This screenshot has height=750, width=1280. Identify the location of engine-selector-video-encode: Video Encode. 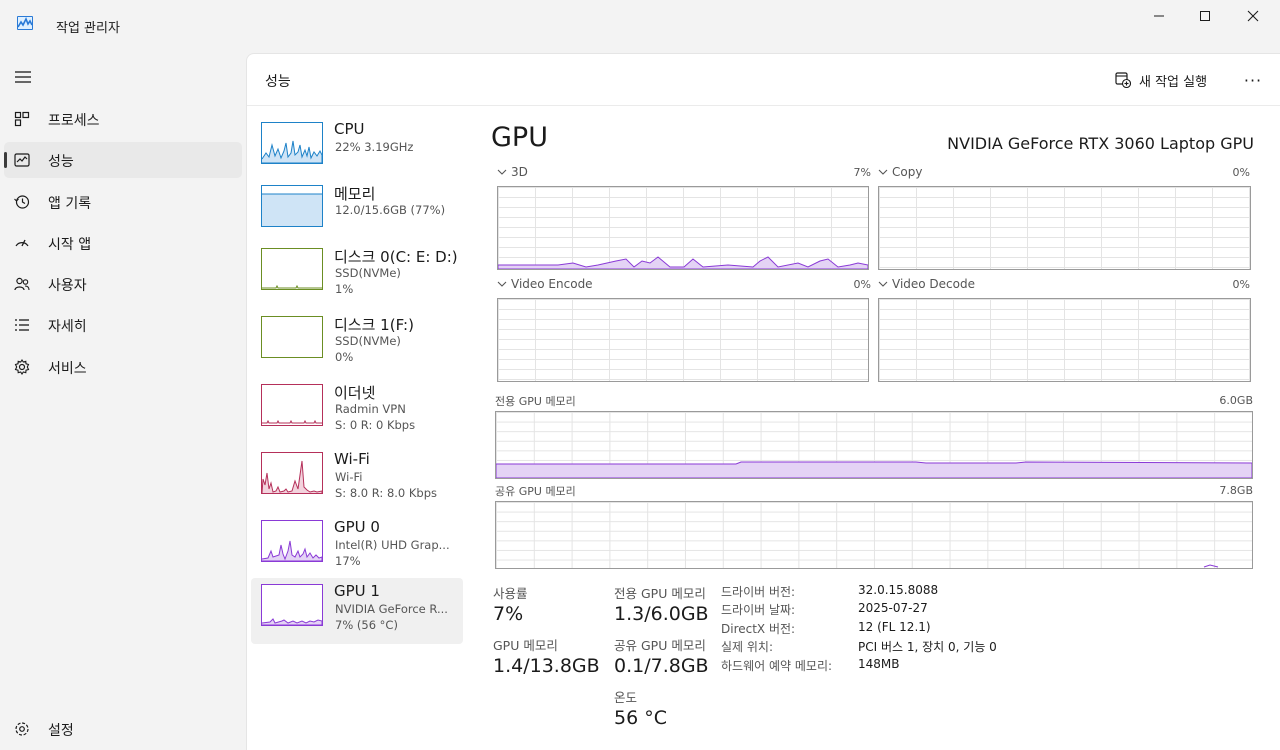
(545, 284).